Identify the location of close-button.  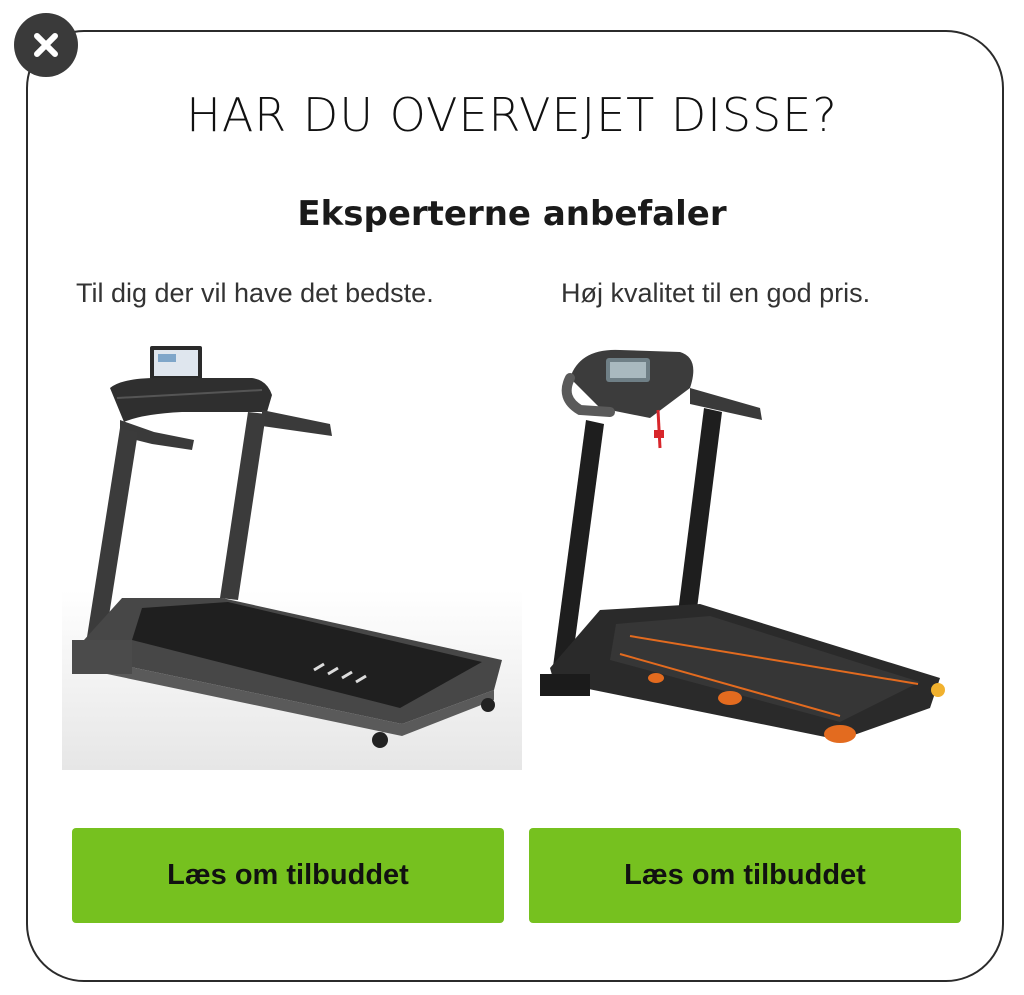
(46, 45).